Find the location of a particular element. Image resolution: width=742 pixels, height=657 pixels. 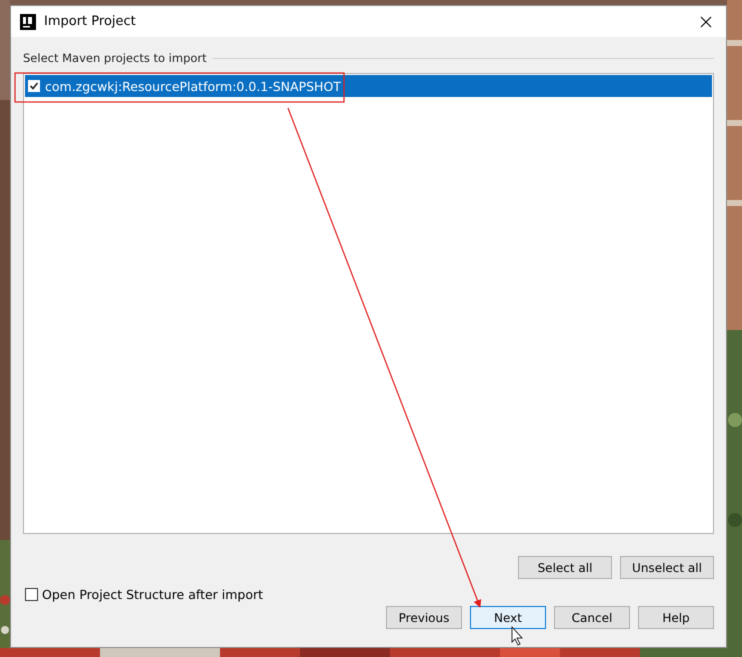

project-name: com.zgcwkj:ResourcePlatform:0.0.1-SNAPSHOT is located at coordinates (193, 86).